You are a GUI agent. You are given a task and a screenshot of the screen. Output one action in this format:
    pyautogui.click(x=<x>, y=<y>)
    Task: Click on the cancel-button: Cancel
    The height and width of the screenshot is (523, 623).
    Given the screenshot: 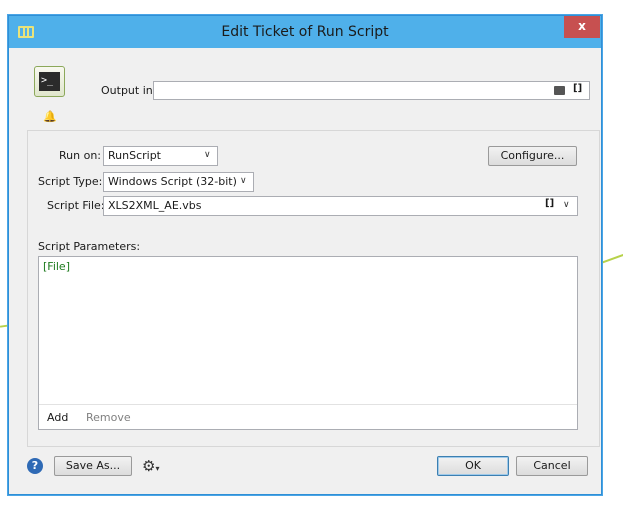 What is the action you would take?
    pyautogui.click(x=552, y=466)
    